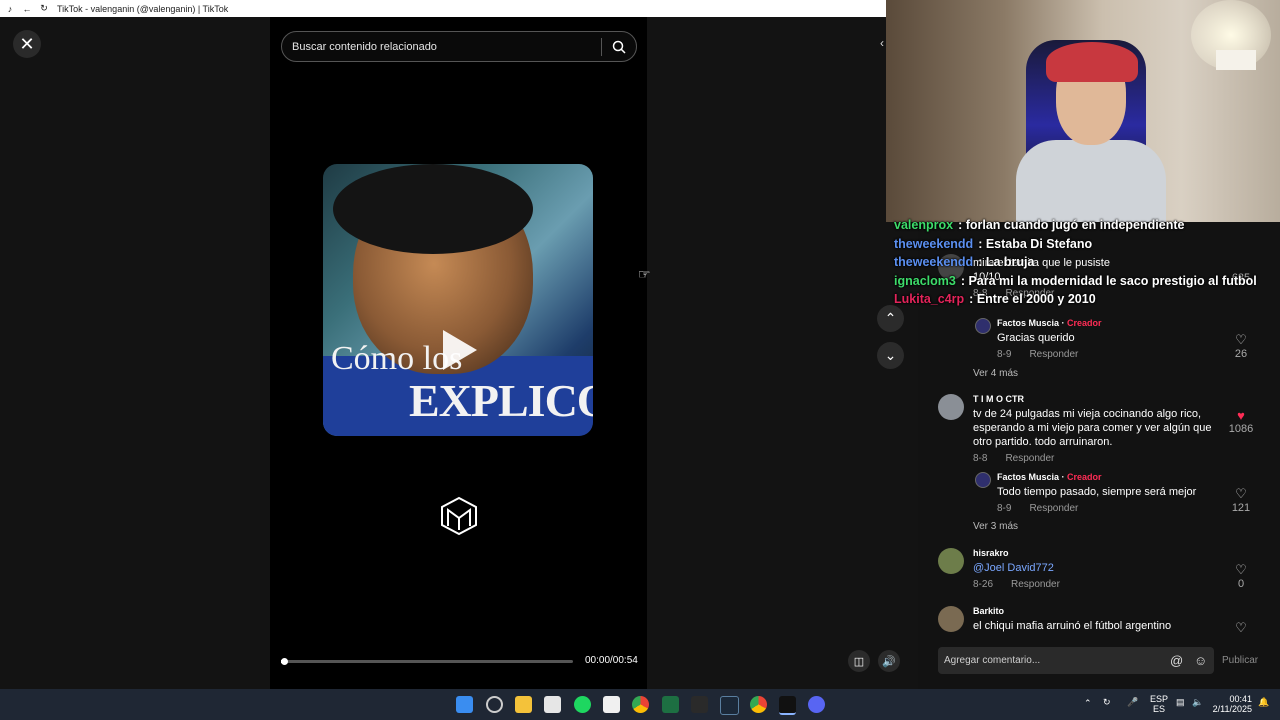 Image resolution: width=1280 pixels, height=720 pixels. Describe the element at coordinates (1092, 62) in the screenshot. I see `streamer-cap` at that location.